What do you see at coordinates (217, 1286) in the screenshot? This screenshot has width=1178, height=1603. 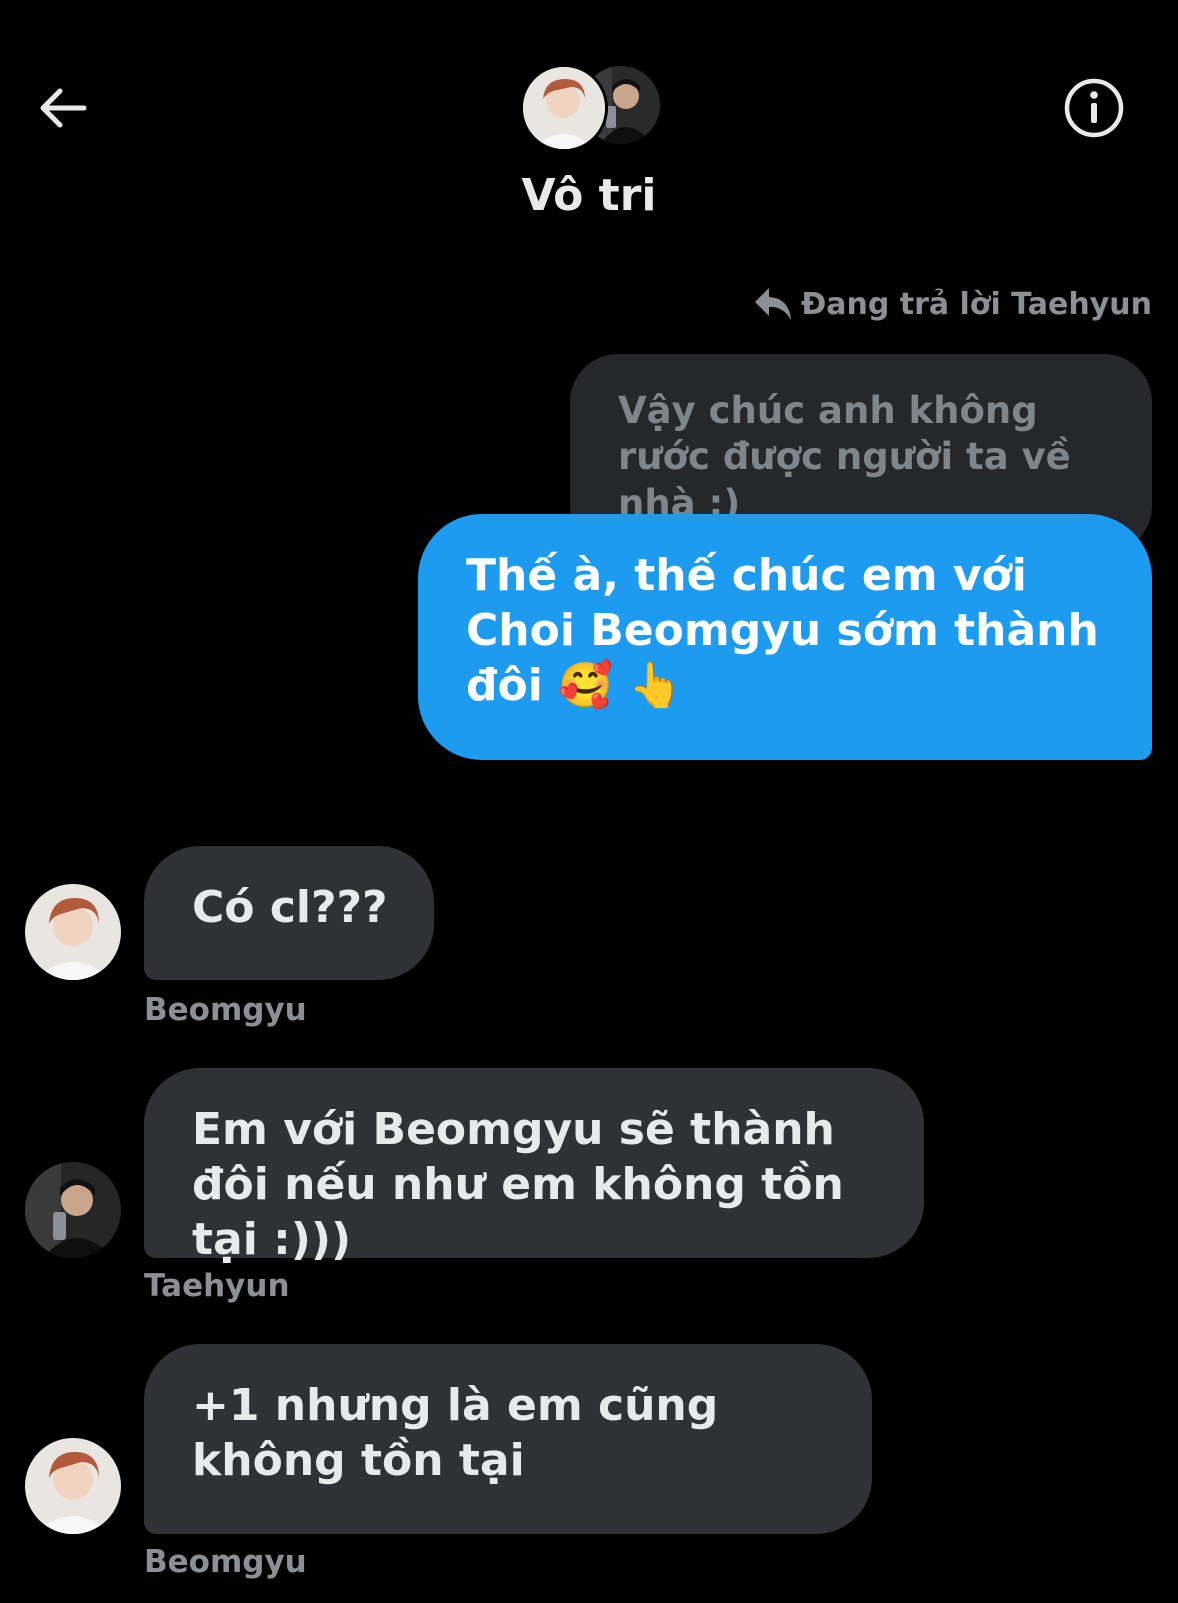 I see `sender-name: Taehyun` at bounding box center [217, 1286].